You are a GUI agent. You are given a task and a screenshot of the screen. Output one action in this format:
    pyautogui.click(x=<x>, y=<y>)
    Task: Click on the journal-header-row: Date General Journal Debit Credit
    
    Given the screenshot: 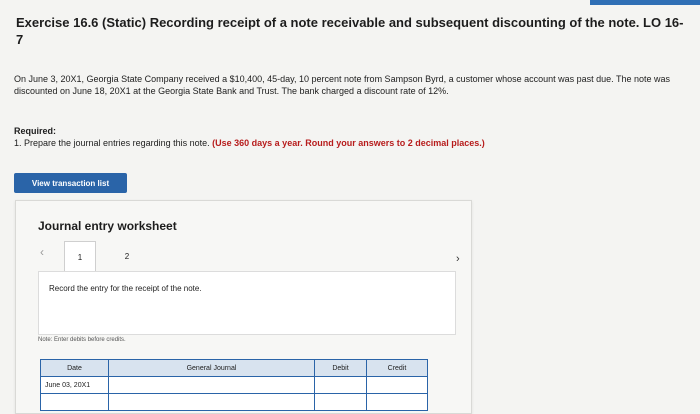 What is the action you would take?
    pyautogui.click(x=234, y=368)
    